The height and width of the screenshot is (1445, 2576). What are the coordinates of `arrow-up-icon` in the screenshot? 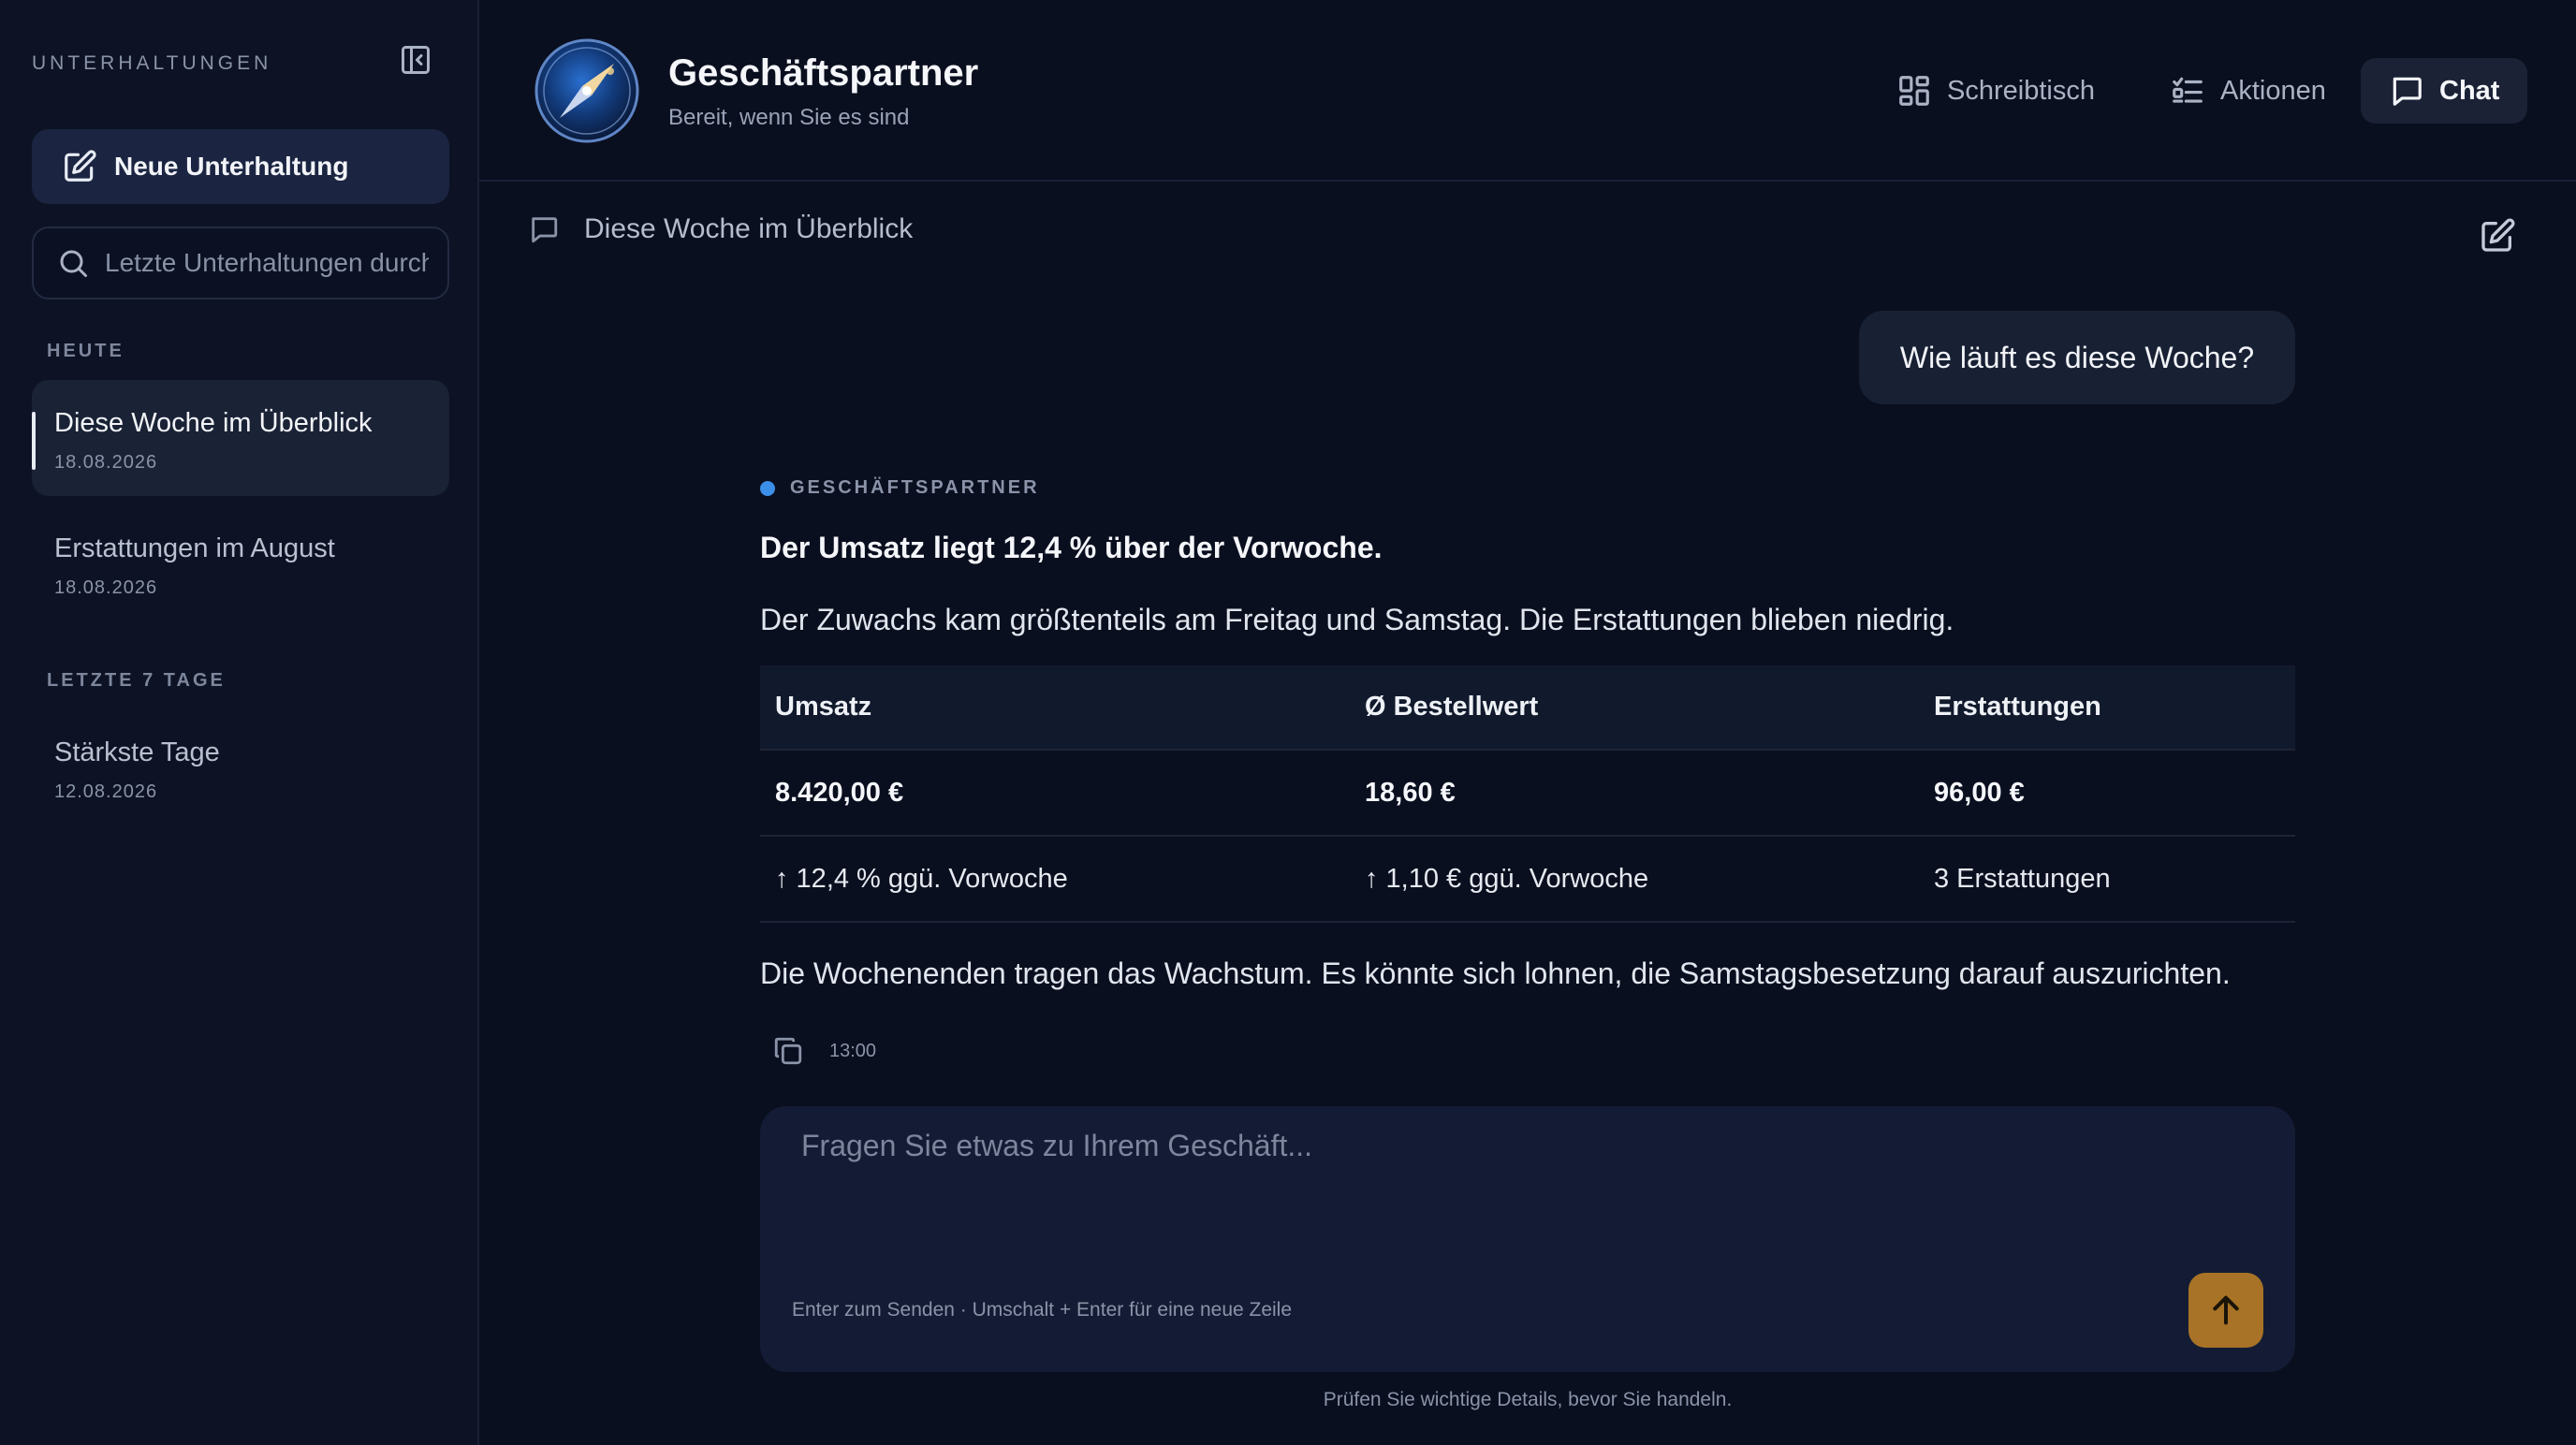 It's located at (2226, 1310).